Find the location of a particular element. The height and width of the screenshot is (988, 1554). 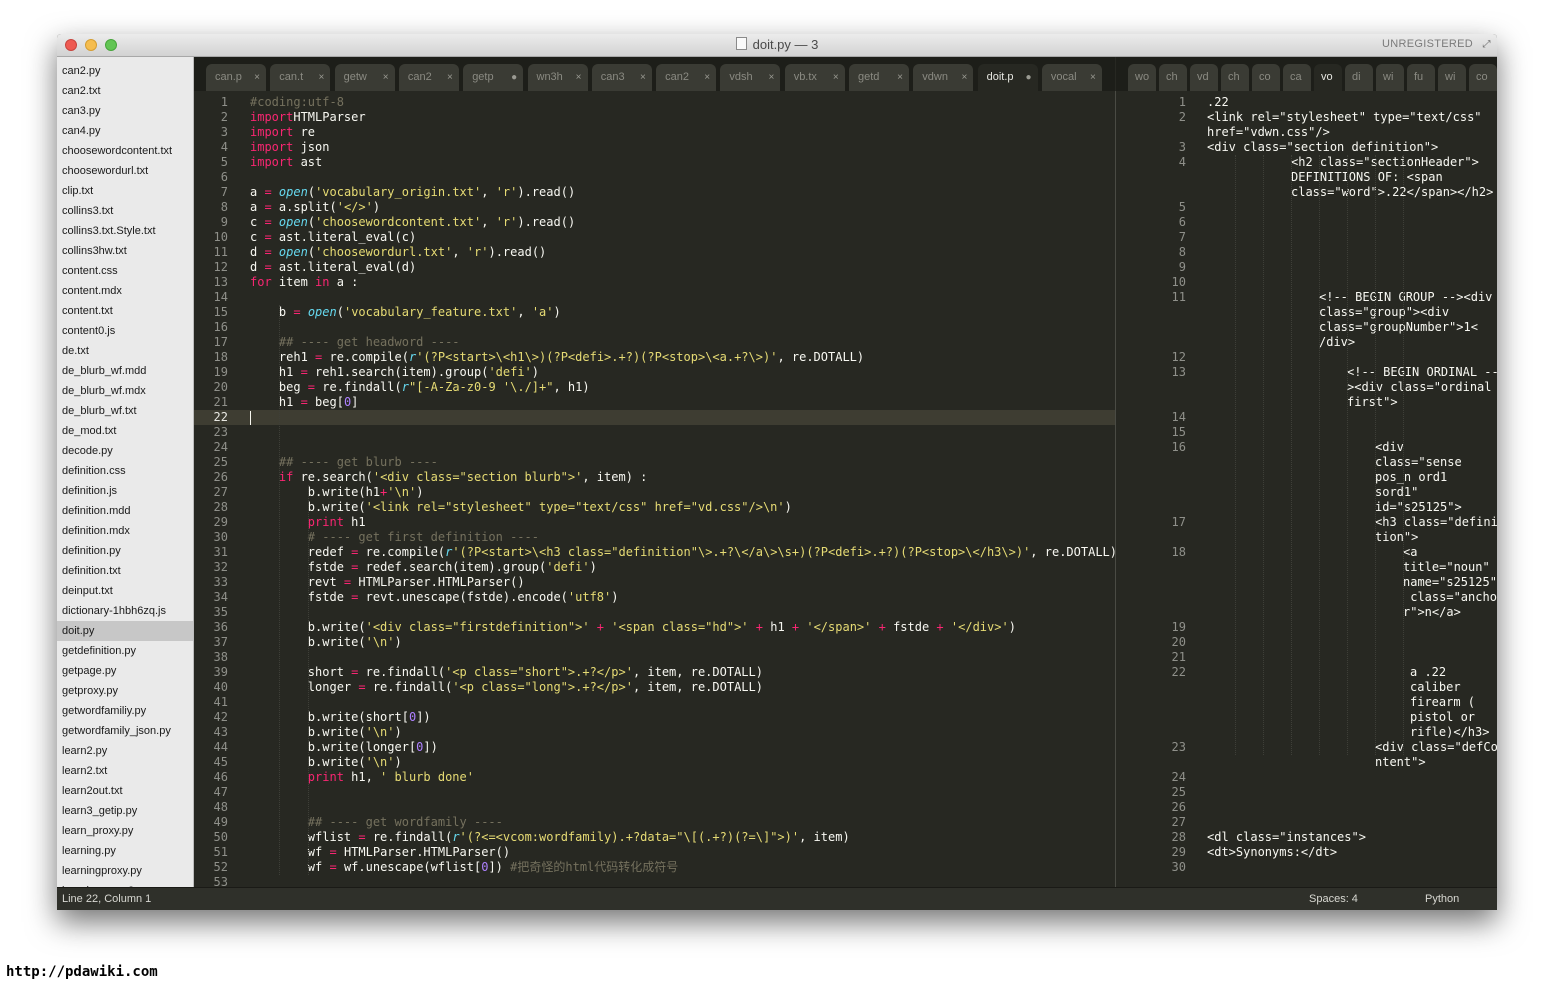

tab-label: ch is located at coordinates (1172, 77).